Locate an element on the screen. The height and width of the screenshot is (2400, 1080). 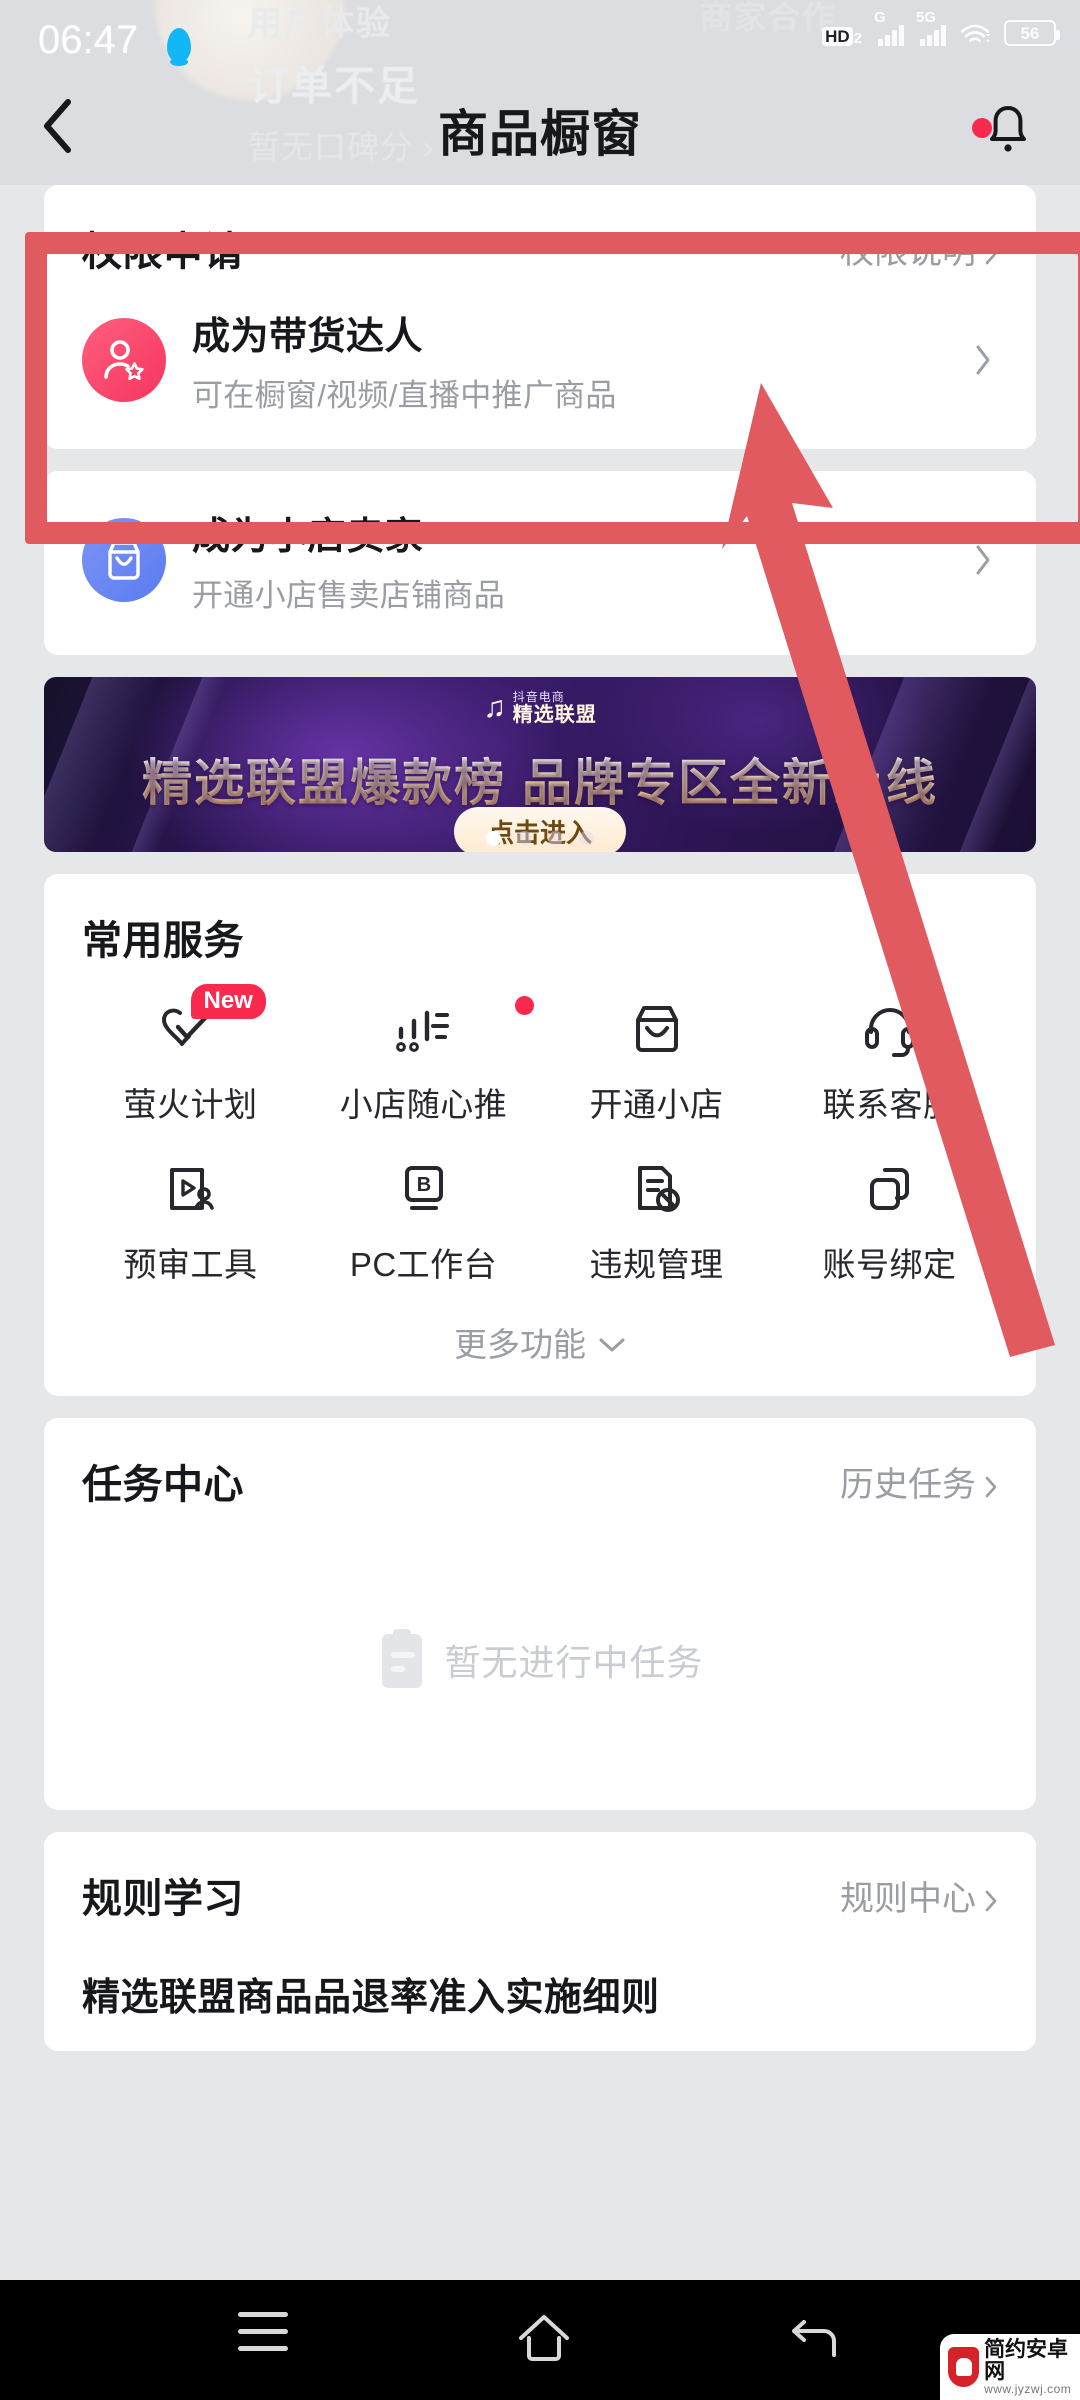
permission-description-link: 权限说明 is located at coordinates (919, 248).